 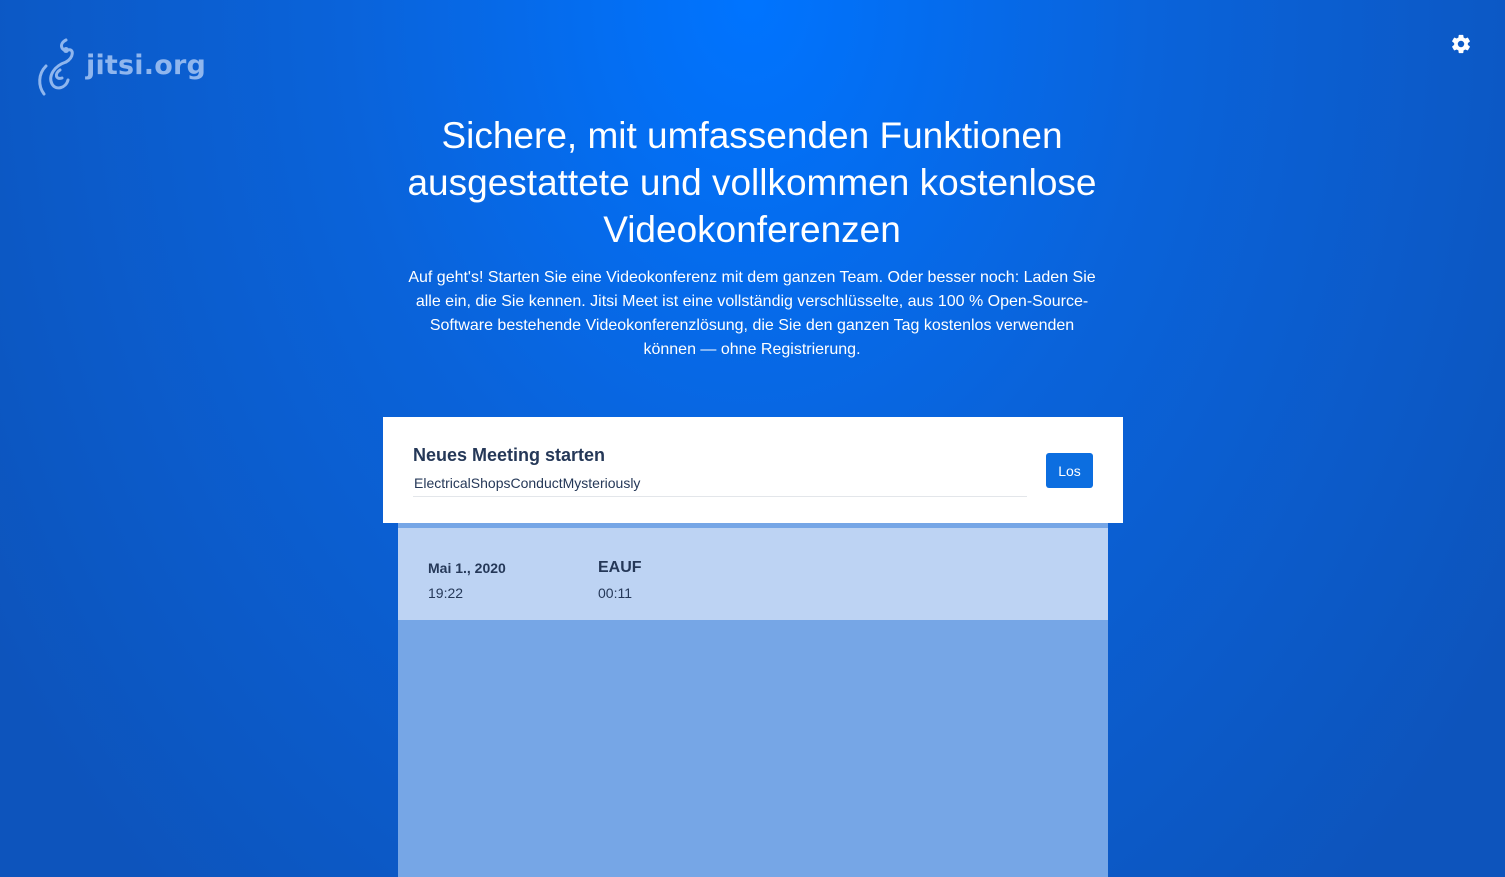 What do you see at coordinates (720, 485) in the screenshot?
I see `room-name-input` at bounding box center [720, 485].